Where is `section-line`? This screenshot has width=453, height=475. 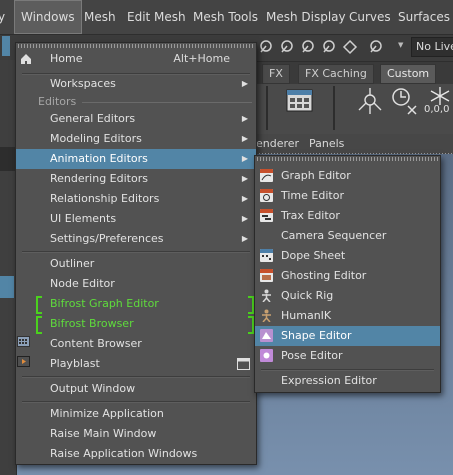 section-line is located at coordinates (167, 102).